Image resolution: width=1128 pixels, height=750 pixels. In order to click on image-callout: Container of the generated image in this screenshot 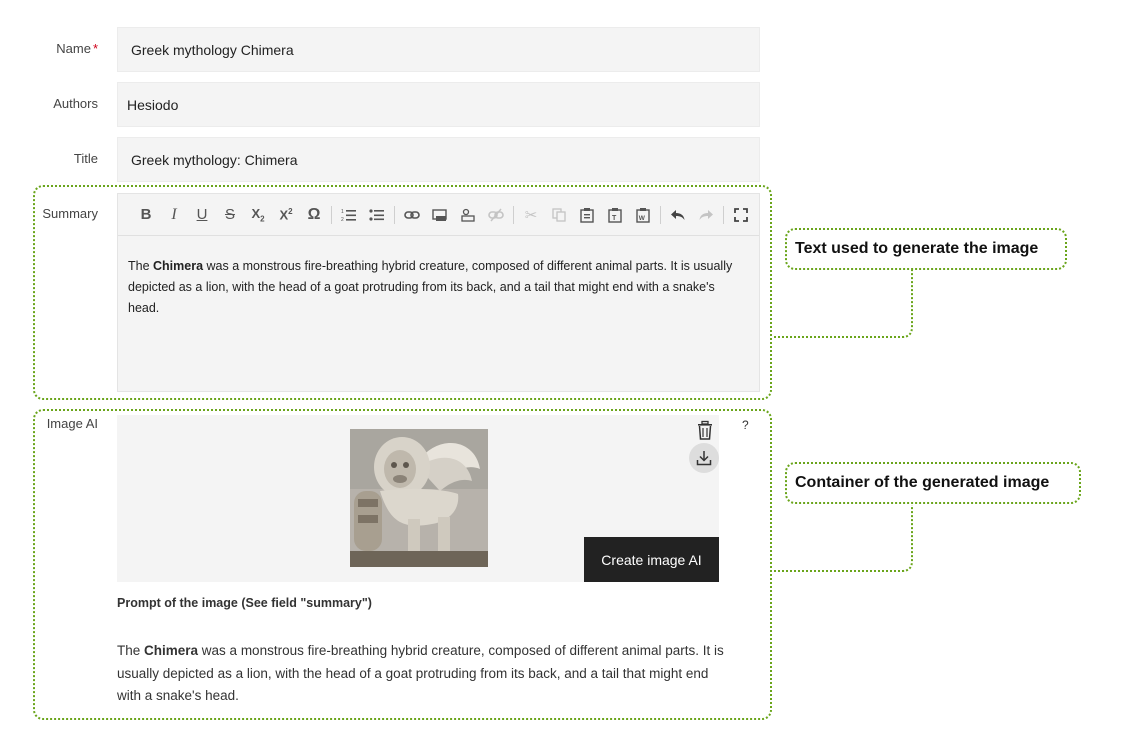, I will do `click(933, 483)`.